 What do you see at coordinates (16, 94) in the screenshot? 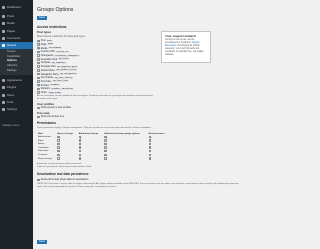
I see `sidebar-item-users: Users` at bounding box center [16, 94].